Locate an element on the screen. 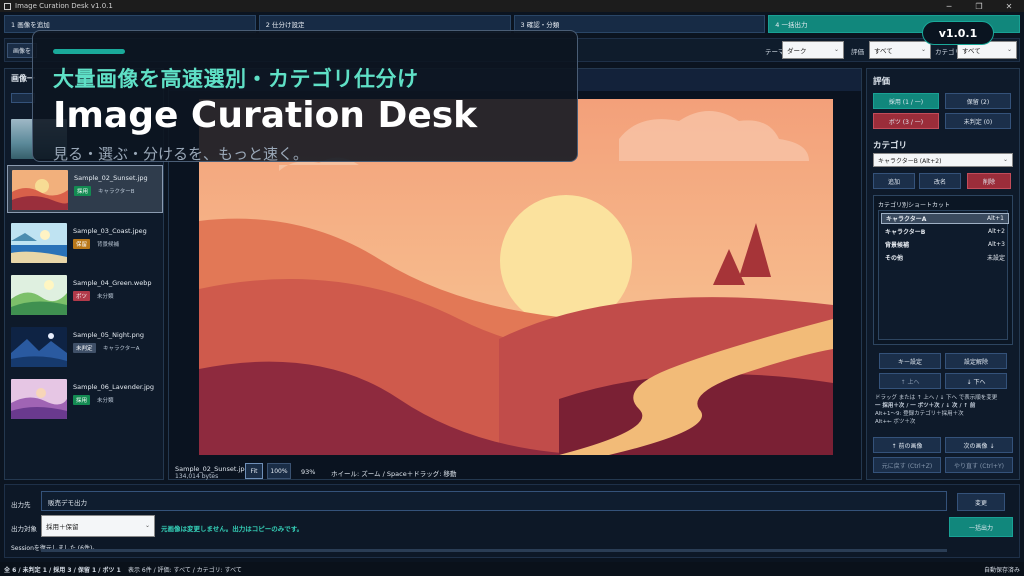  rating-title: 評価 is located at coordinates (882, 82).